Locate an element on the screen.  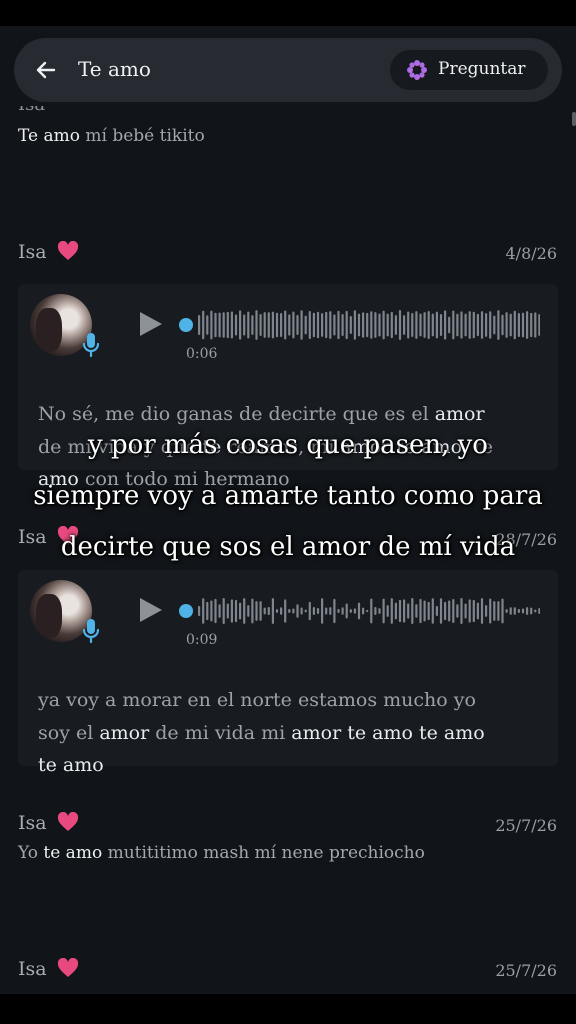
caption-line: siempre voy a amarte tanto como para is located at coordinates (288, 496).